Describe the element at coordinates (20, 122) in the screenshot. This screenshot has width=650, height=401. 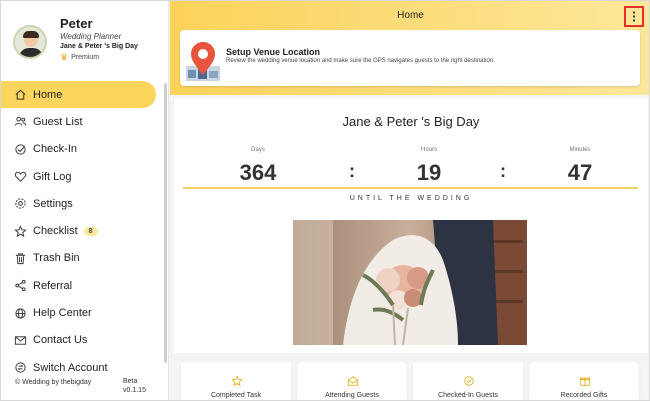
I see `guests-icon` at that location.